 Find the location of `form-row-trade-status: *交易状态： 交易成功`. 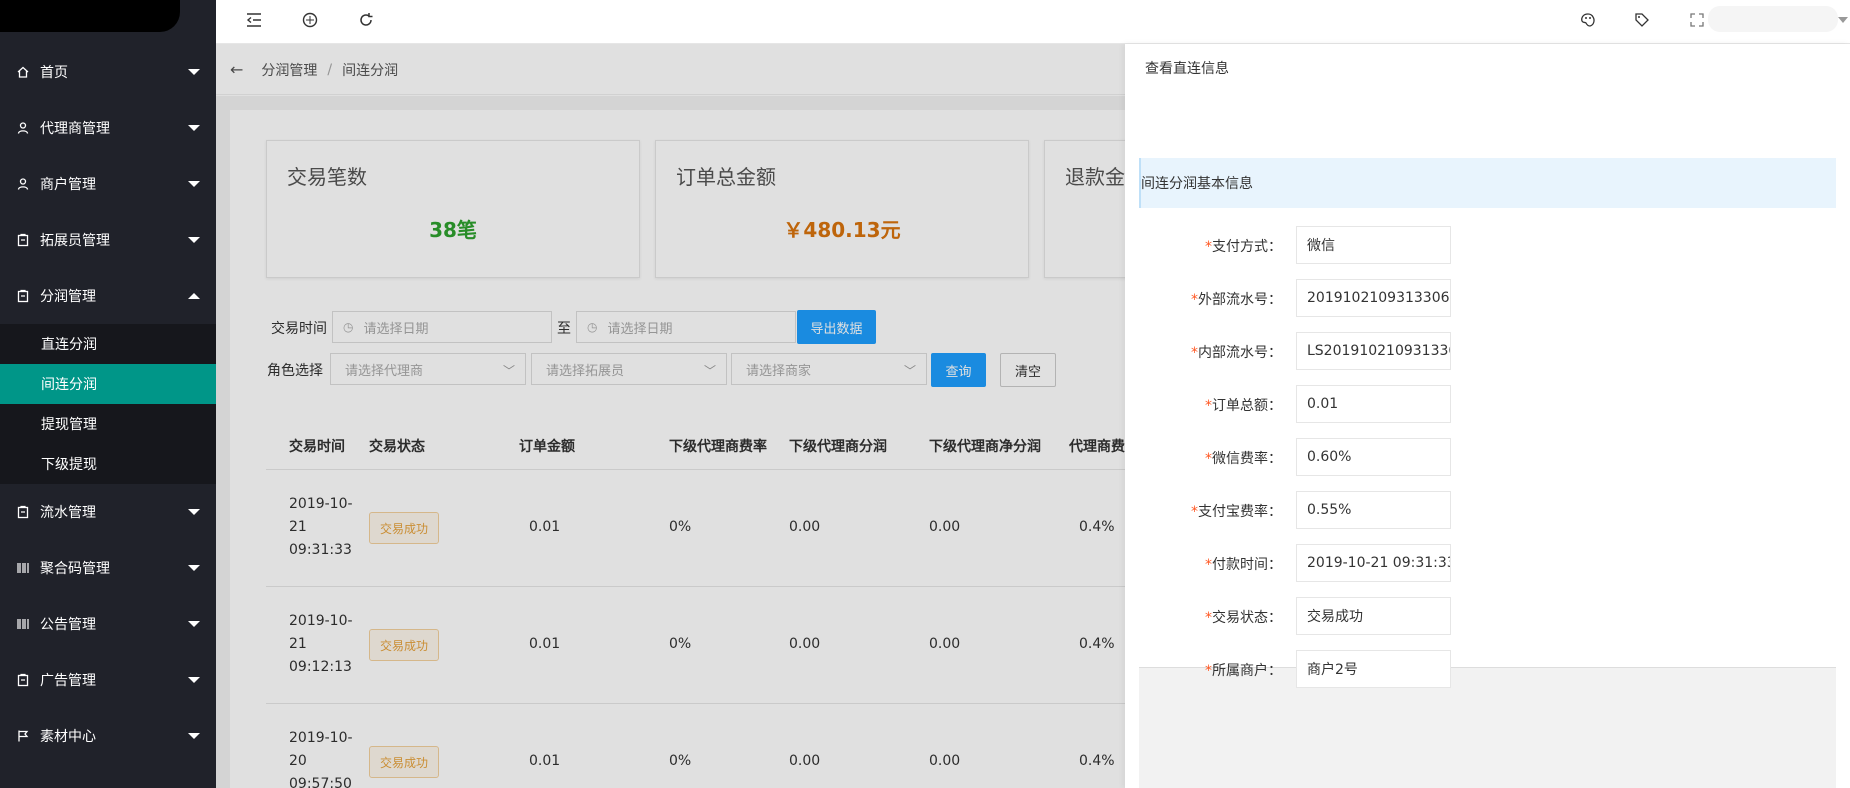

form-row-trade-status: *交易状态： 交易成功 is located at coordinates (1487, 616).